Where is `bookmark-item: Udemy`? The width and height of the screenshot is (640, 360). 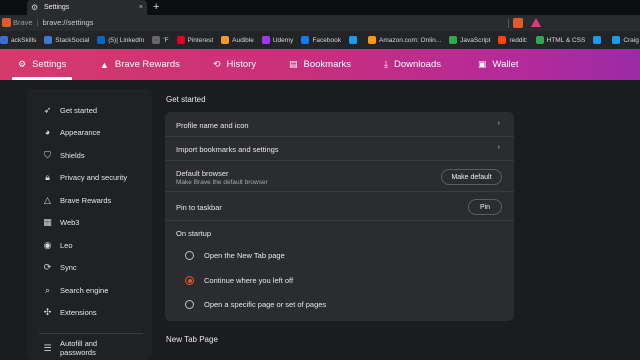 bookmark-item: Udemy is located at coordinates (277, 40).